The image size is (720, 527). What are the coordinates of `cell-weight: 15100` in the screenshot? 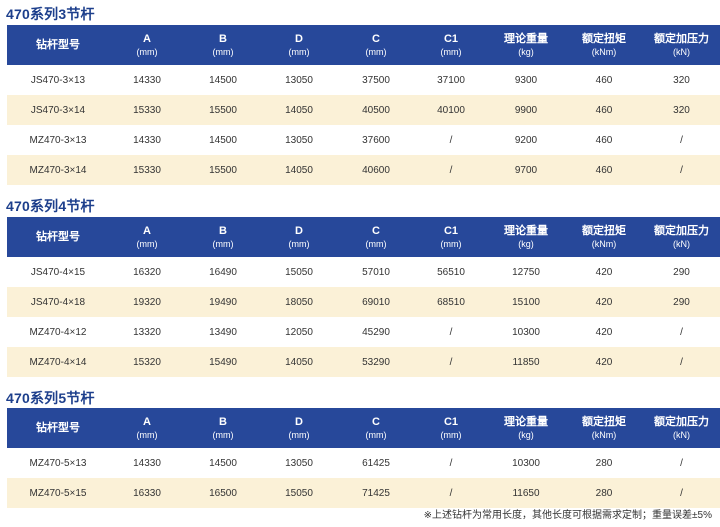 It's located at (526, 302).